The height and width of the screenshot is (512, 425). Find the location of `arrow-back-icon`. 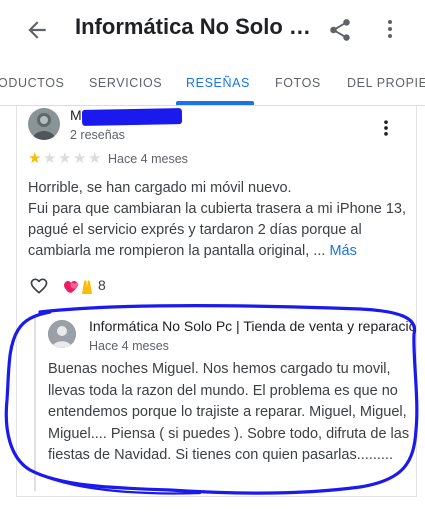

arrow-back-icon is located at coordinates (37, 30).